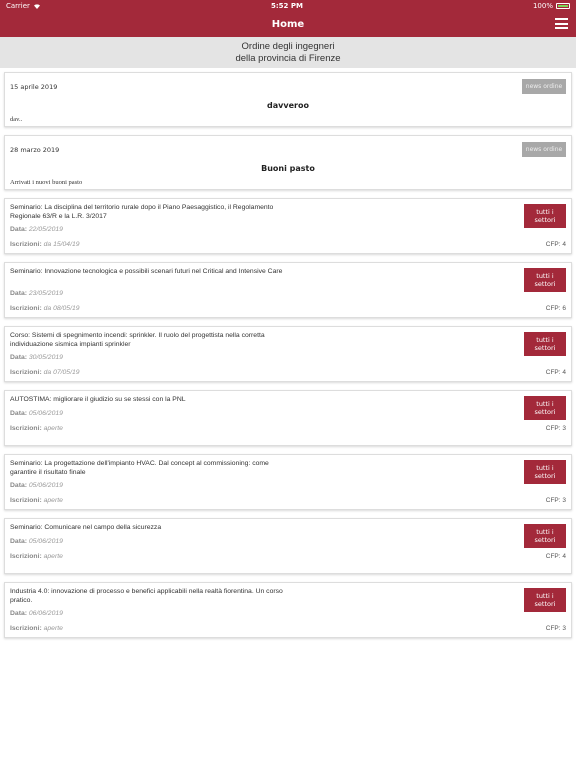 The image size is (576, 768). What do you see at coordinates (45, 229) in the screenshot?
I see `event-date: 22/05/2019` at bounding box center [45, 229].